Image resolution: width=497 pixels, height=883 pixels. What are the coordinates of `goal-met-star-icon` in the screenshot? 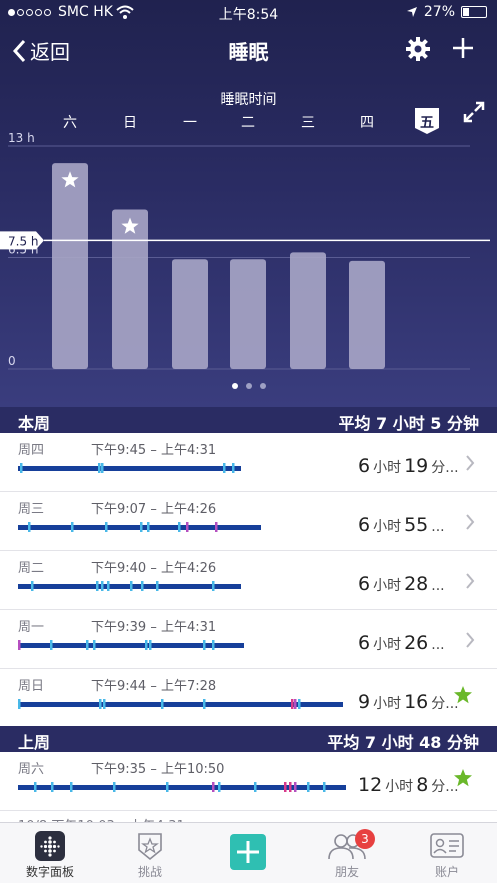 It's located at (463, 778).